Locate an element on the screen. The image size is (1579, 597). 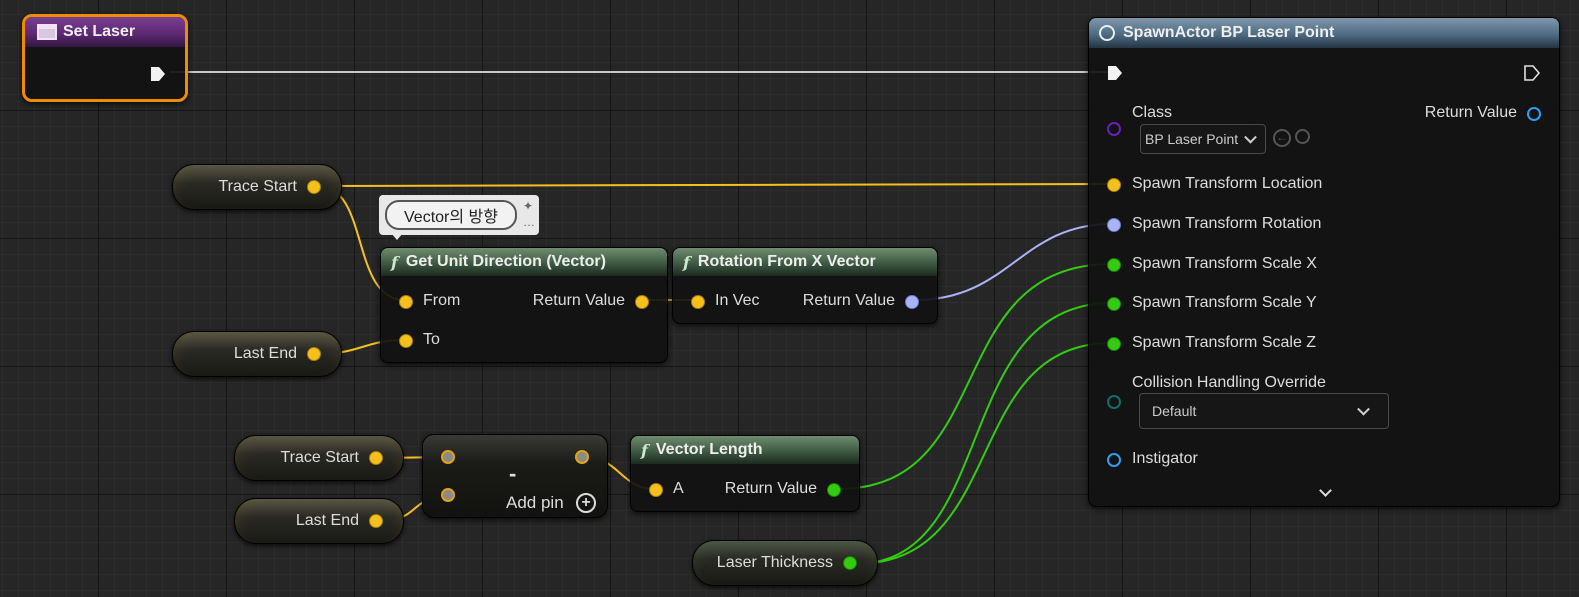
class-label: Class is located at coordinates (1152, 112).